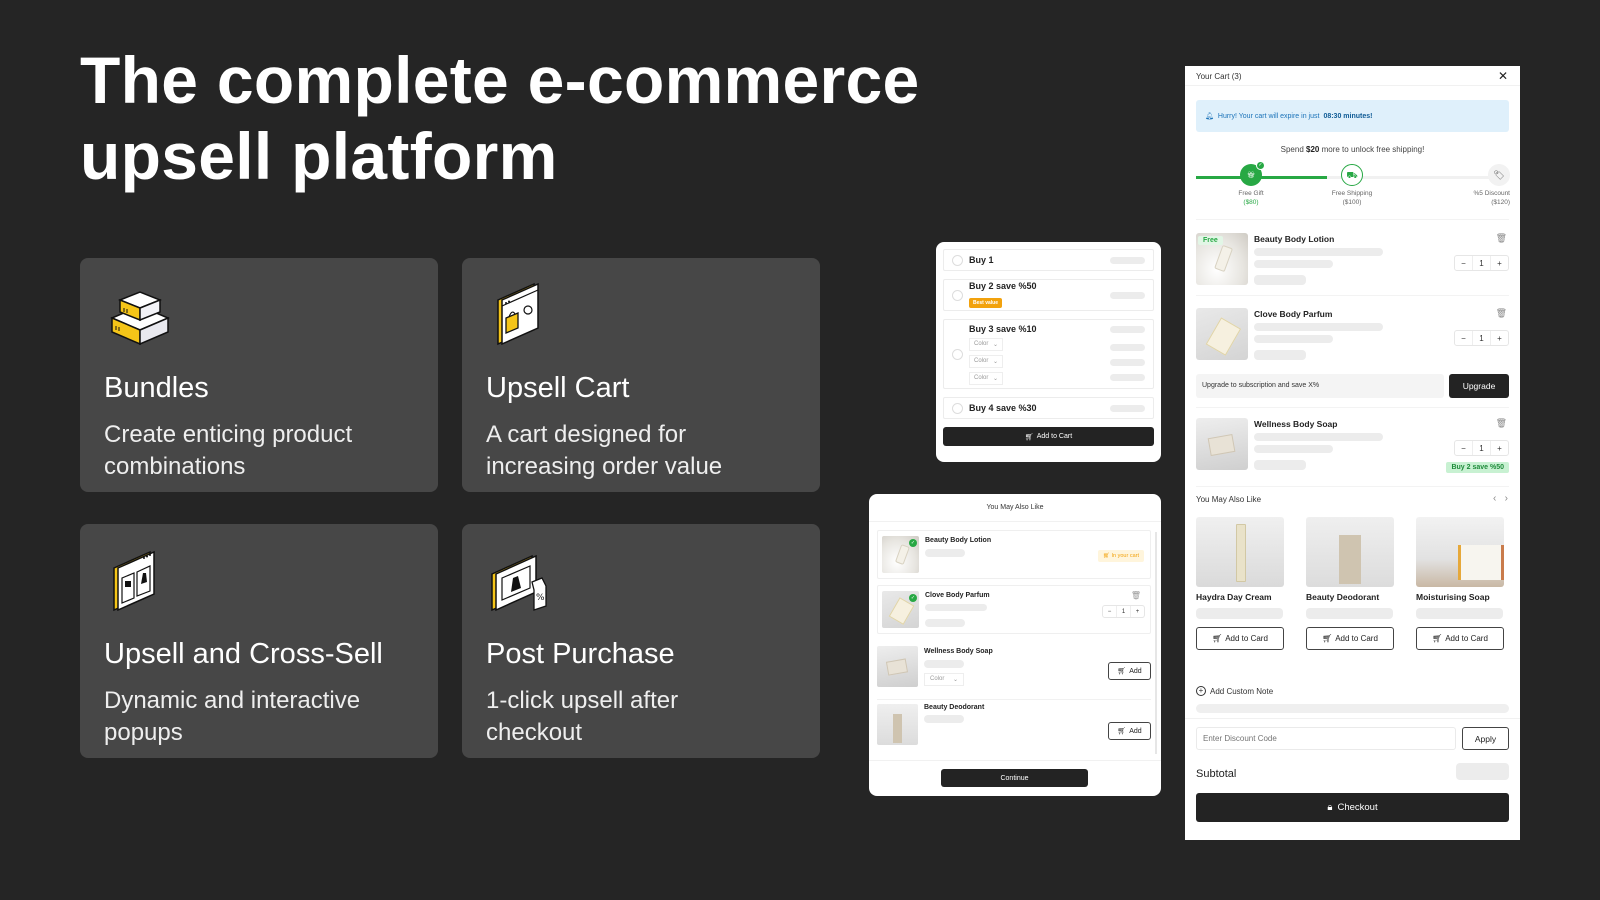 Image resolution: width=1600 pixels, height=900 pixels. What do you see at coordinates (140, 318) in the screenshot?
I see `stacked-boxes-icon` at bounding box center [140, 318].